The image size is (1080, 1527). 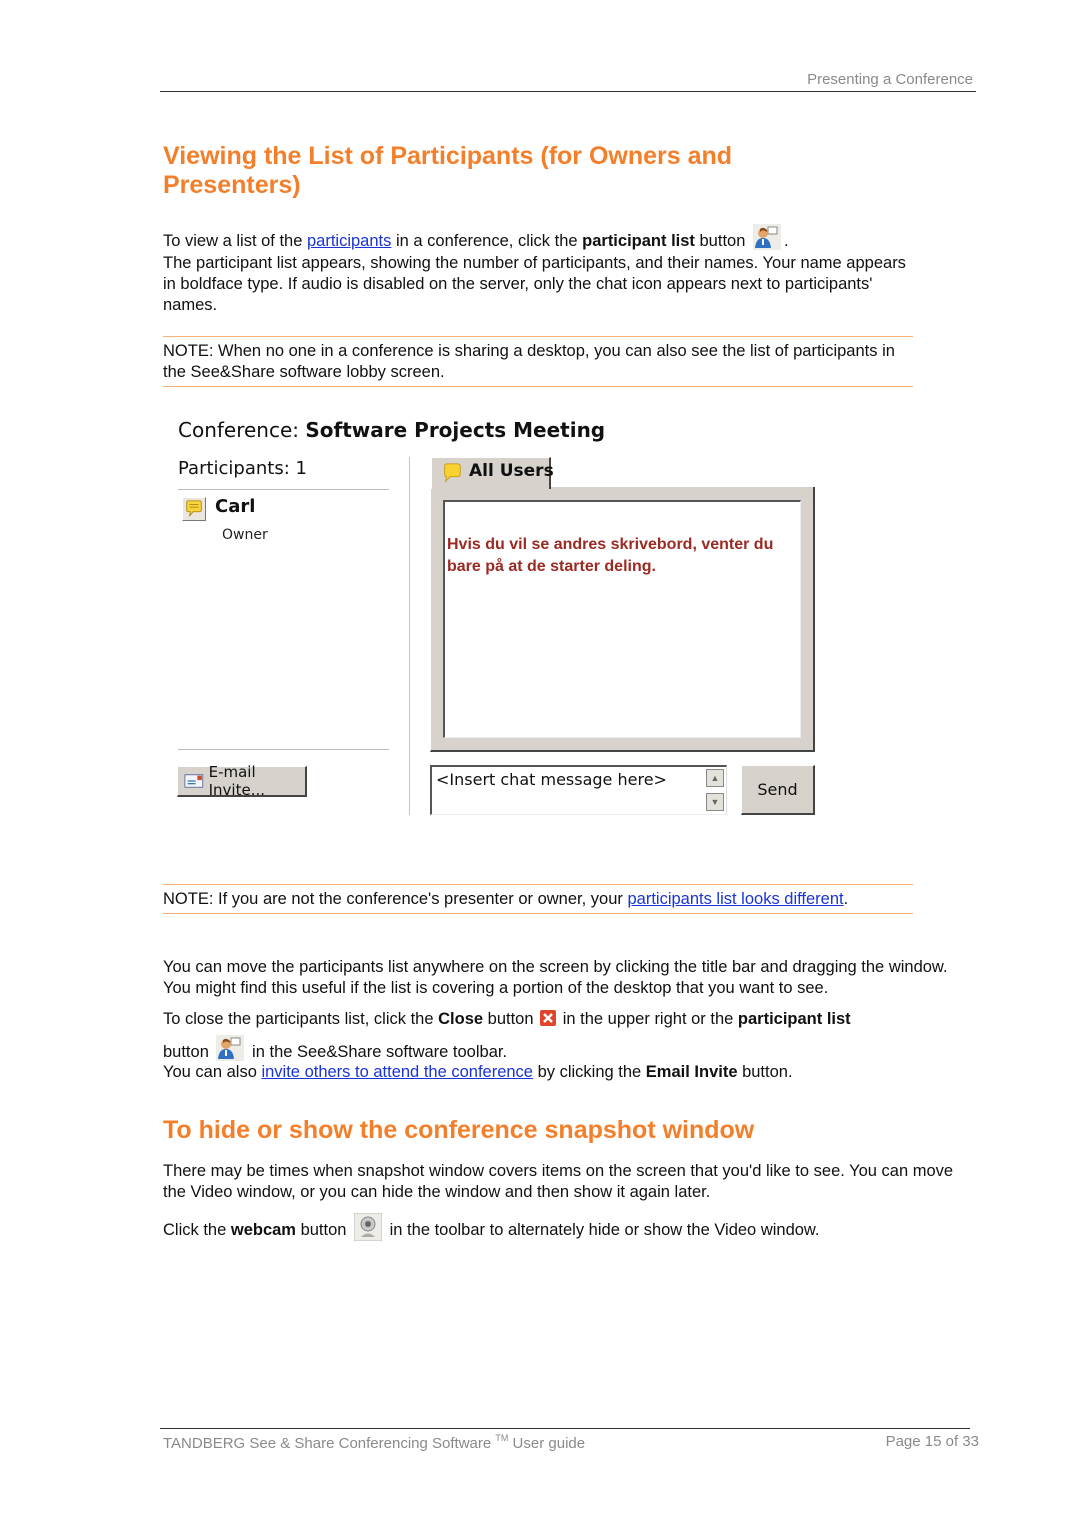 I want to click on running-header: Presenting a Conference, so click(x=890, y=79).